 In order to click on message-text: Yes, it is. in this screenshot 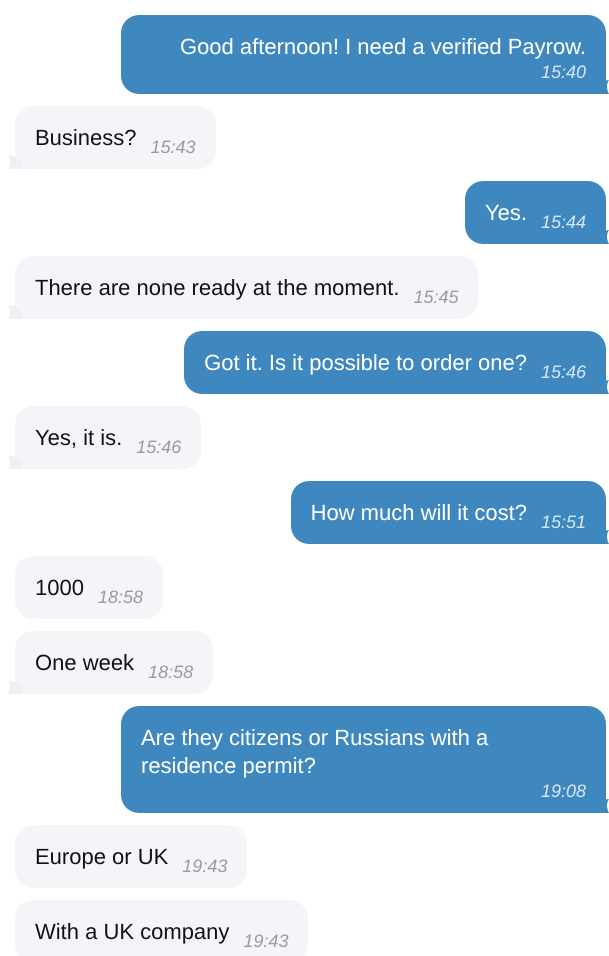, I will do `click(78, 438)`.